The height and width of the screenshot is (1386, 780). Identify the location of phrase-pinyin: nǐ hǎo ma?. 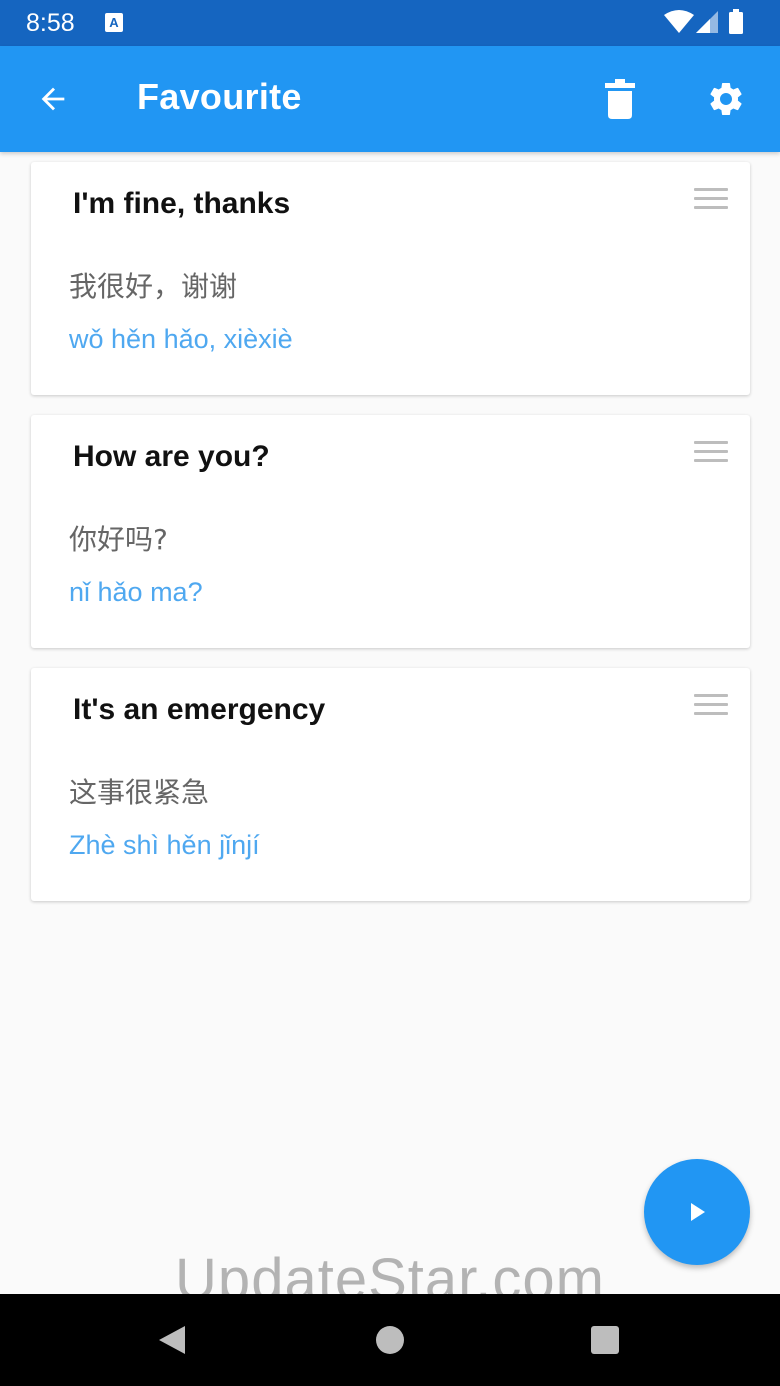
(136, 592).